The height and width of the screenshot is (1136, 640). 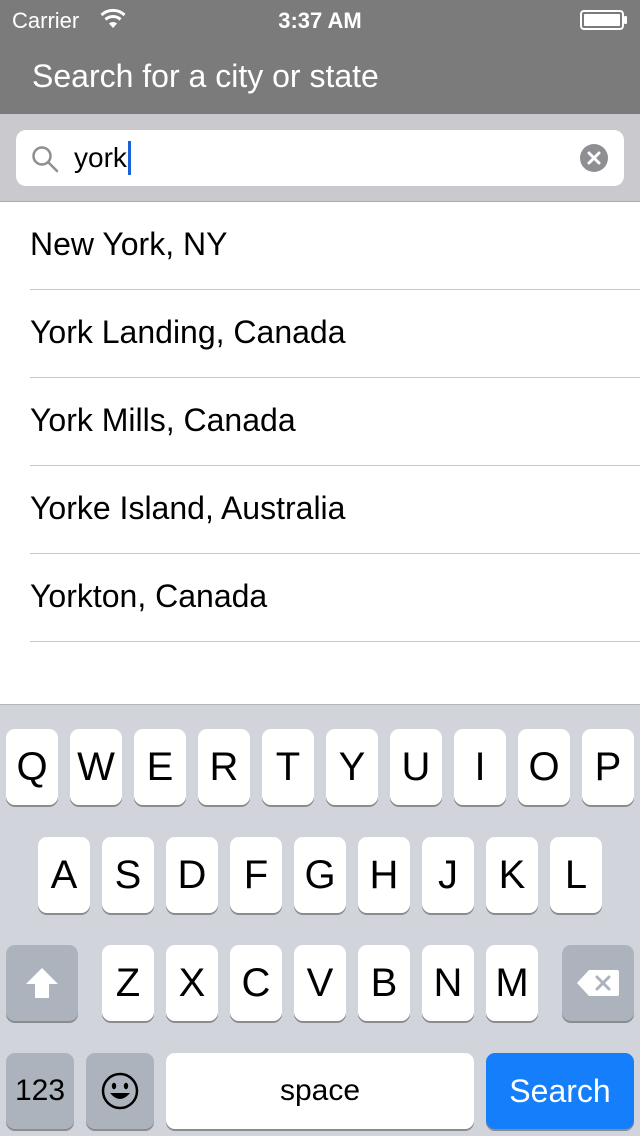 What do you see at coordinates (192, 875) in the screenshot?
I see `key-d: D` at bounding box center [192, 875].